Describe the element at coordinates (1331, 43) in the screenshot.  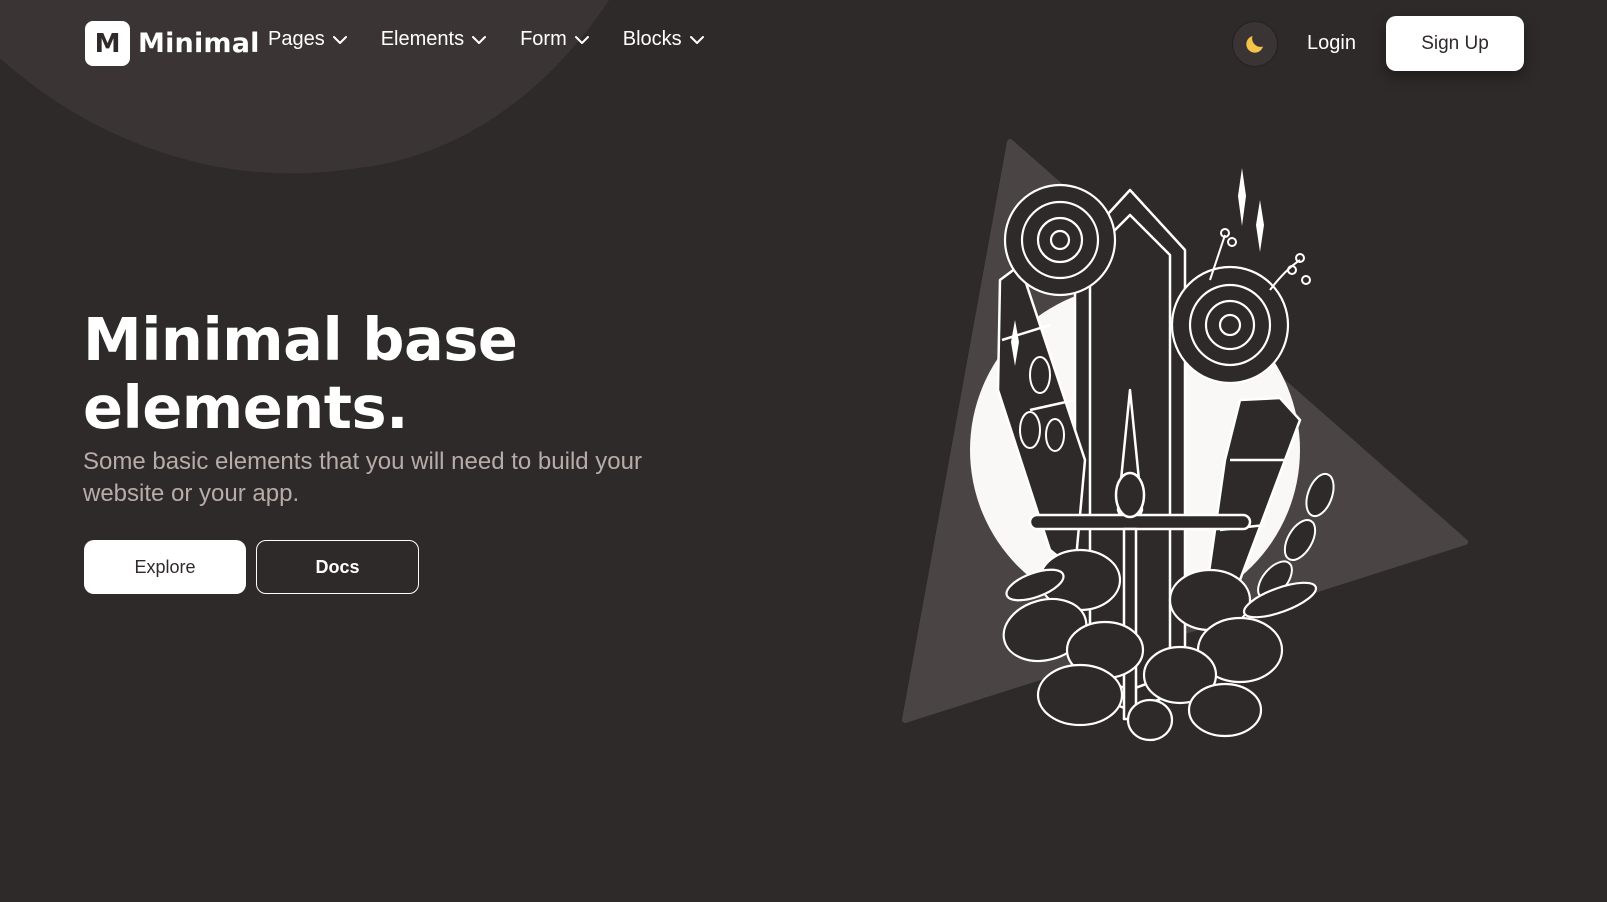
I see `login-link: Login` at that location.